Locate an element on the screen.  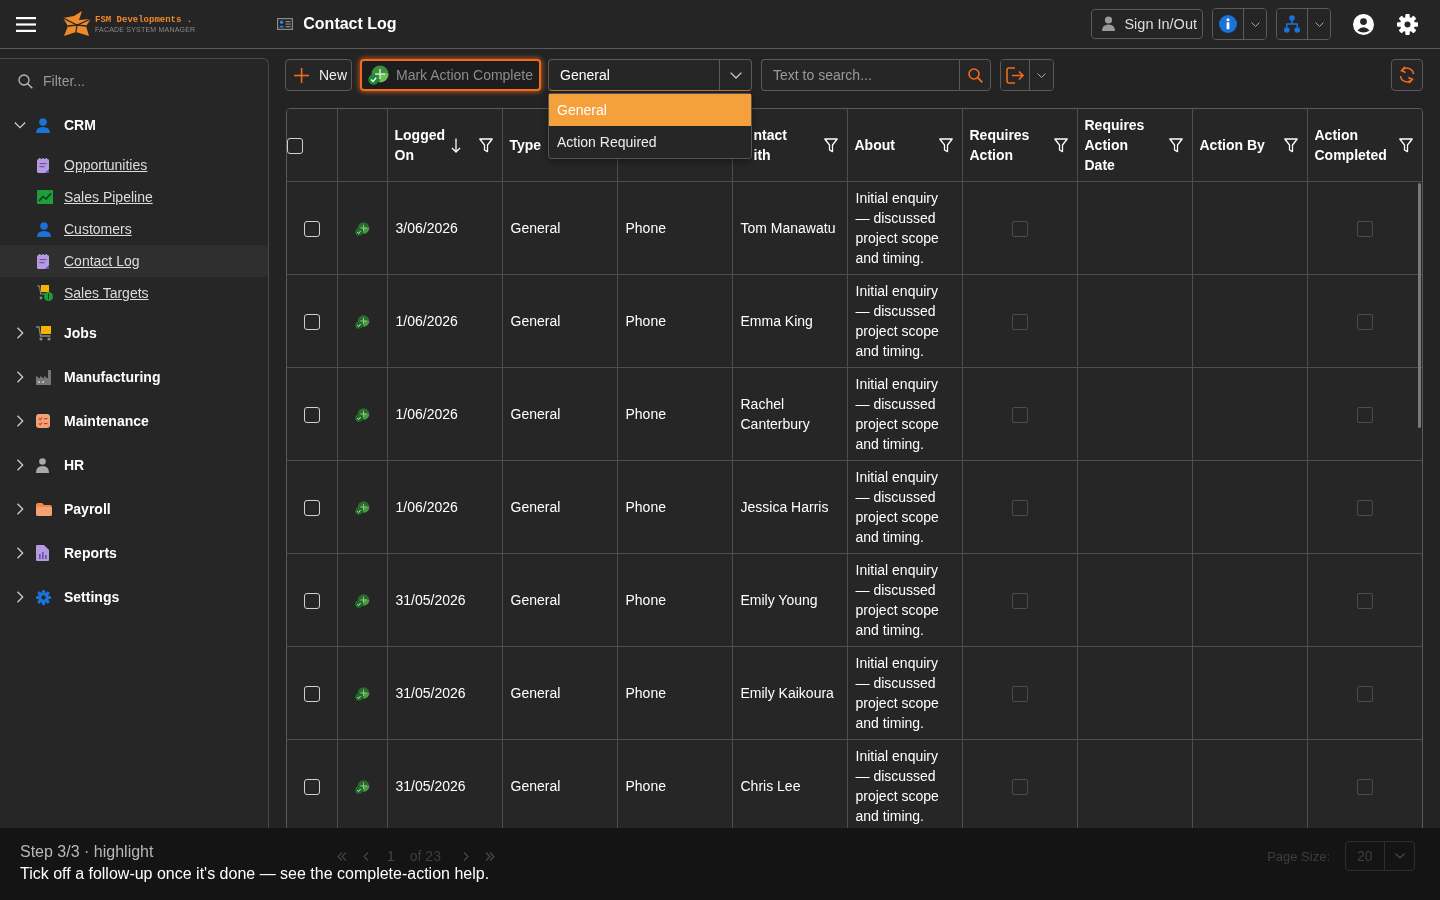
nav-group: Manufacturing is located at coordinates (134, 377).